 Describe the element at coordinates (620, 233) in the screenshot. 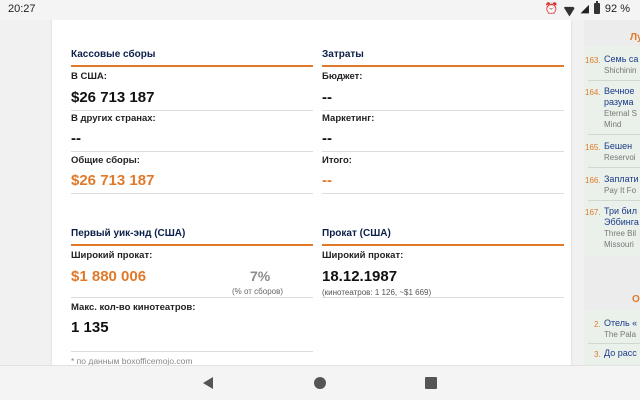

I see `sidebar-item-subtitle: Three Bil` at that location.